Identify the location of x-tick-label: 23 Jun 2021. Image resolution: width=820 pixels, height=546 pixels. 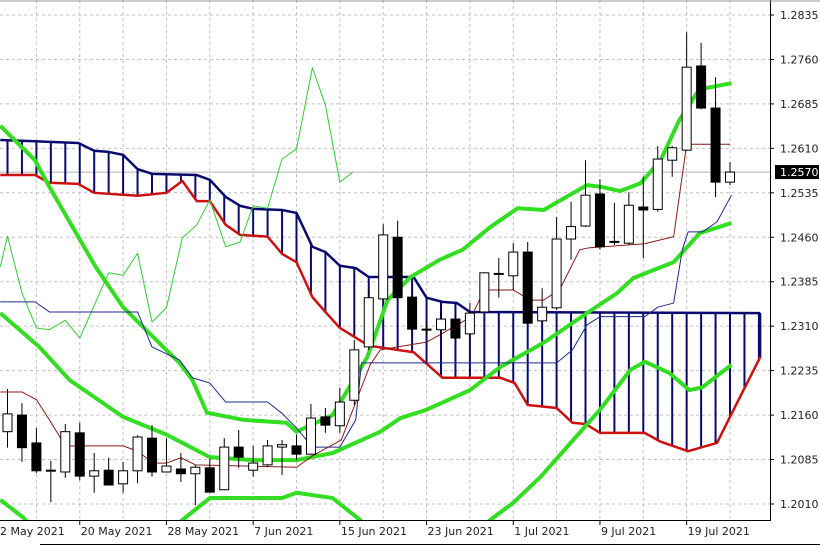
(461, 531).